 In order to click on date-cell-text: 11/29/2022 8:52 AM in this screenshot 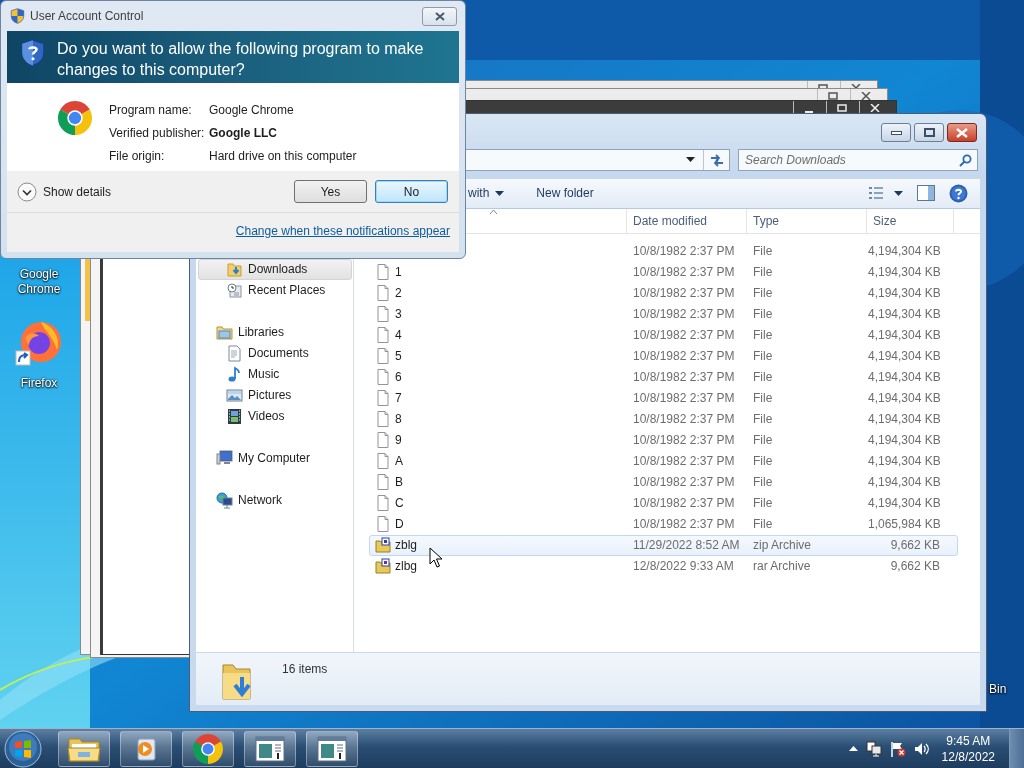, I will do `click(686, 545)`.